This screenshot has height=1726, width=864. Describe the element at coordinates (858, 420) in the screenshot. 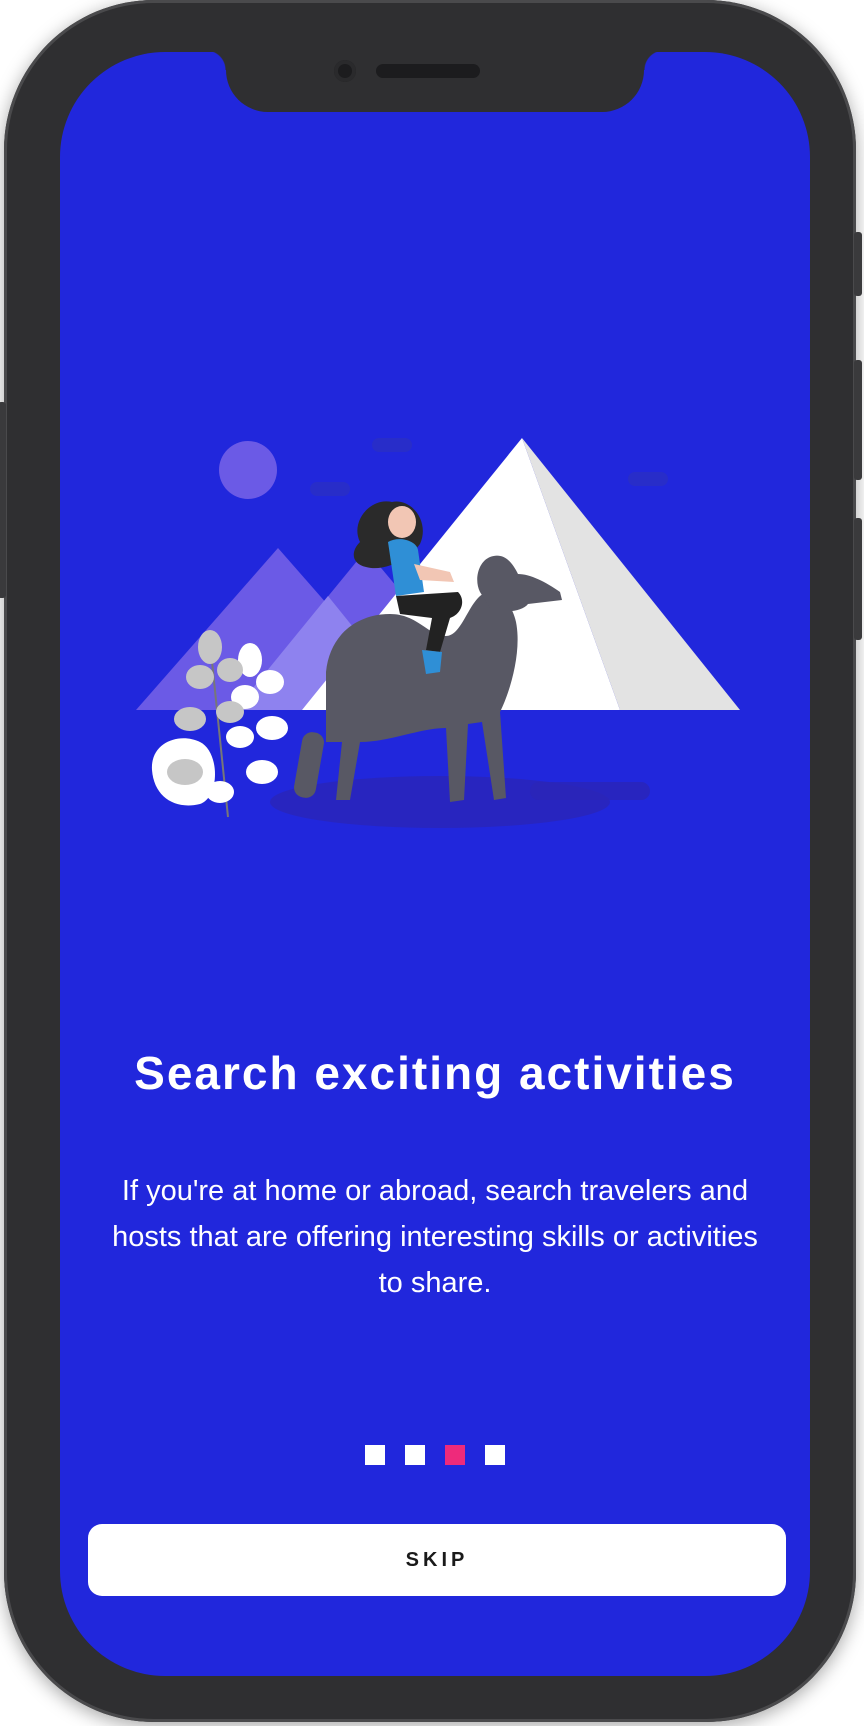

I see `phone-volume-down-button` at that location.